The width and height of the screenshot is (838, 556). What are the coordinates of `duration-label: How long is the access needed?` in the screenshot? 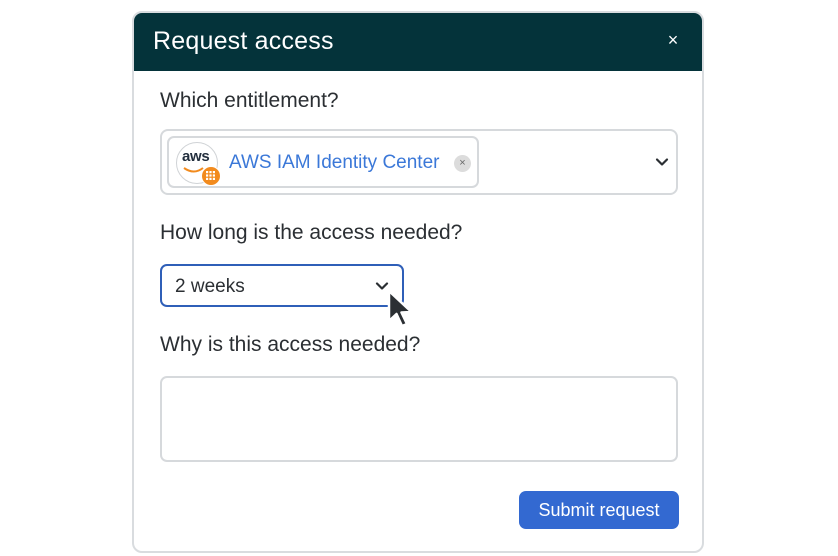 It's located at (311, 232).